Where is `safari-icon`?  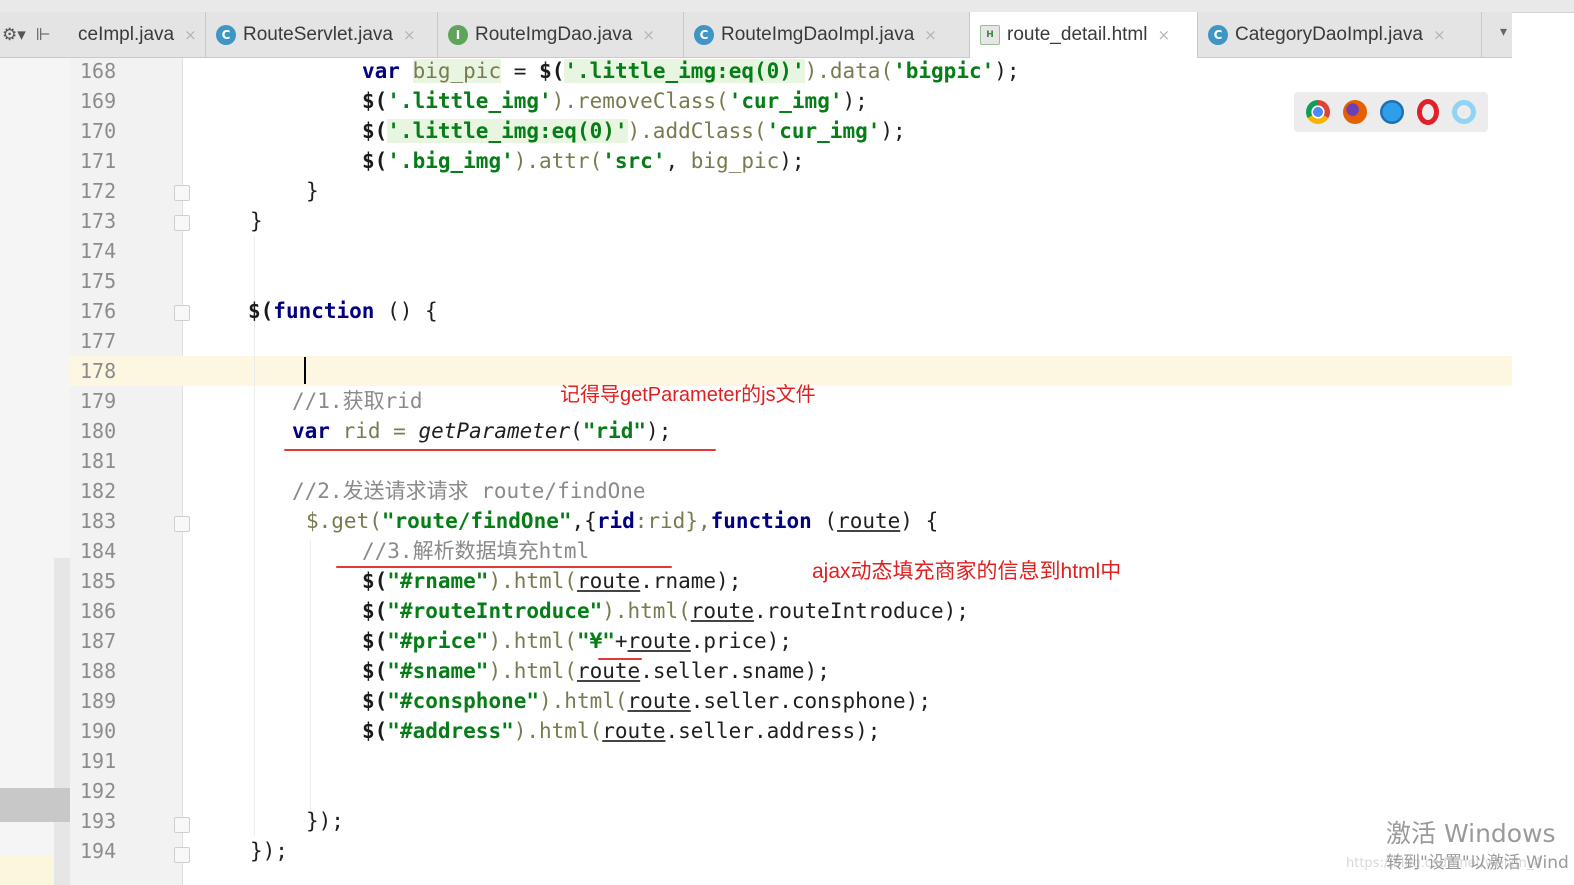
safari-icon is located at coordinates (1391, 112).